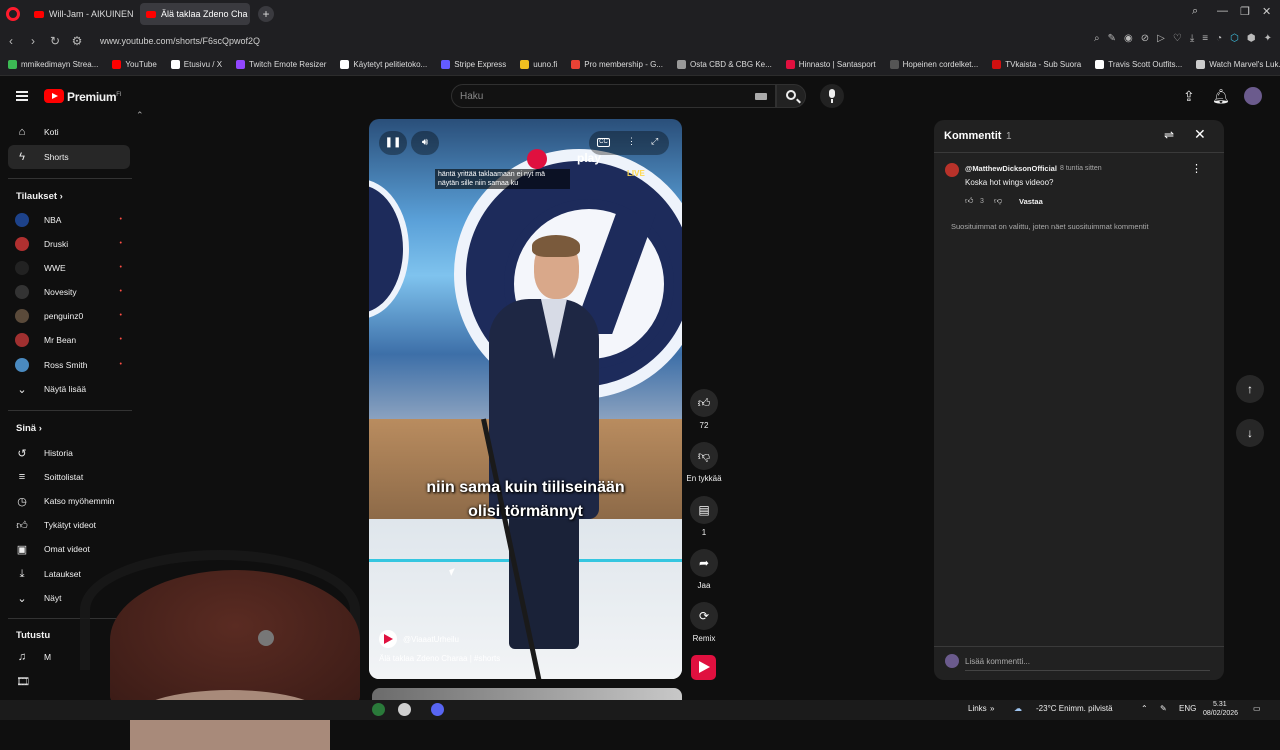 The width and height of the screenshot is (1280, 750). Describe the element at coordinates (1220, 704) in the screenshot. I see `clock-time: 5.31` at that location.